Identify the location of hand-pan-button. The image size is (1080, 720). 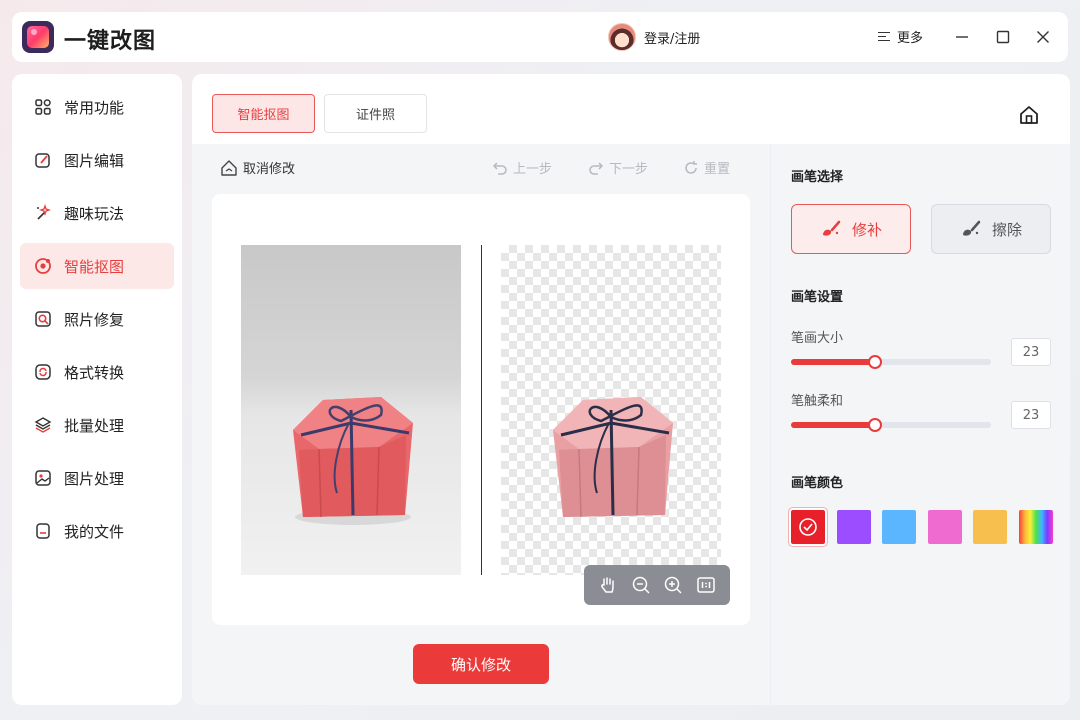
(608, 585).